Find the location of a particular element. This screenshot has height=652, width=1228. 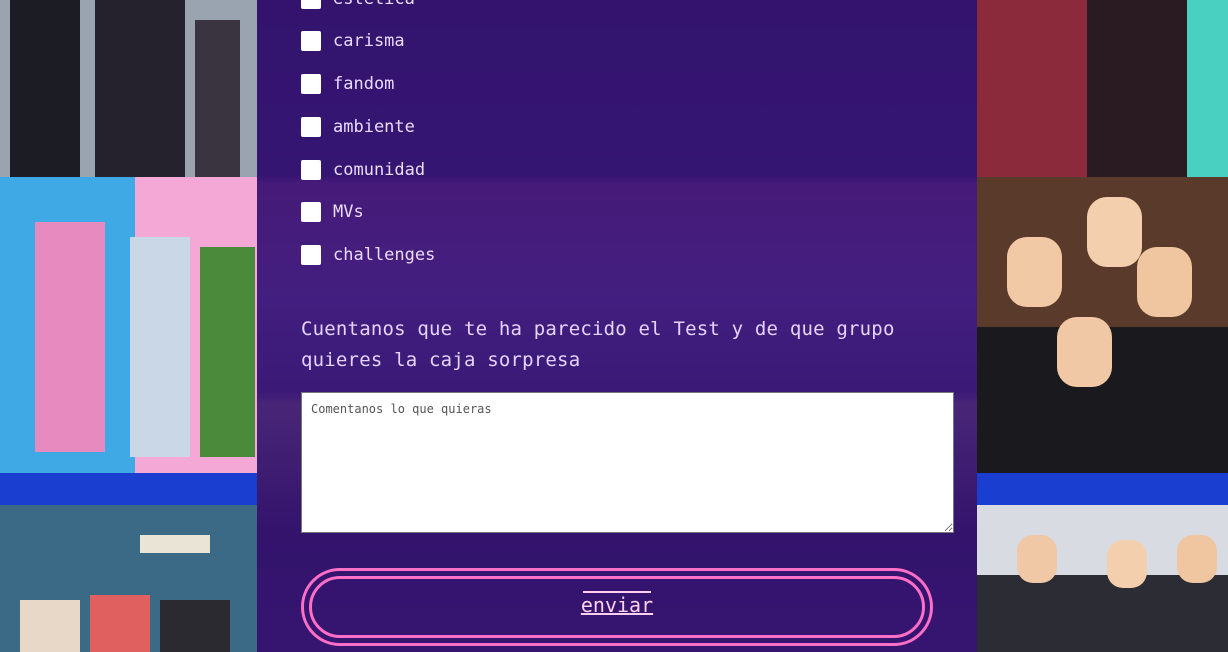

send-button: enviar is located at coordinates (617, 607).